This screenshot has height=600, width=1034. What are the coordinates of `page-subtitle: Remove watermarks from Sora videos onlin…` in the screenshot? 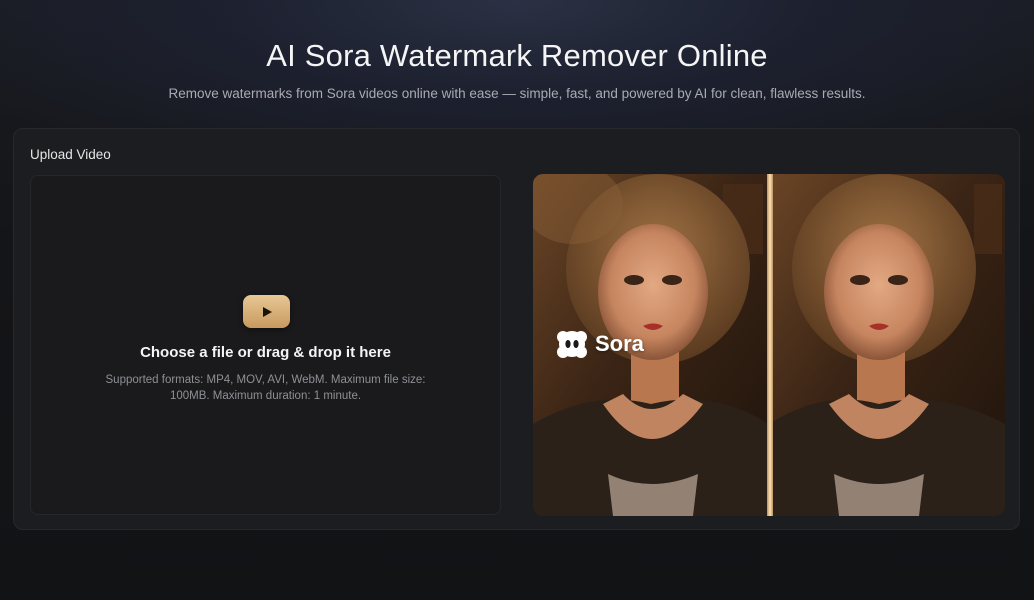 It's located at (517, 93).